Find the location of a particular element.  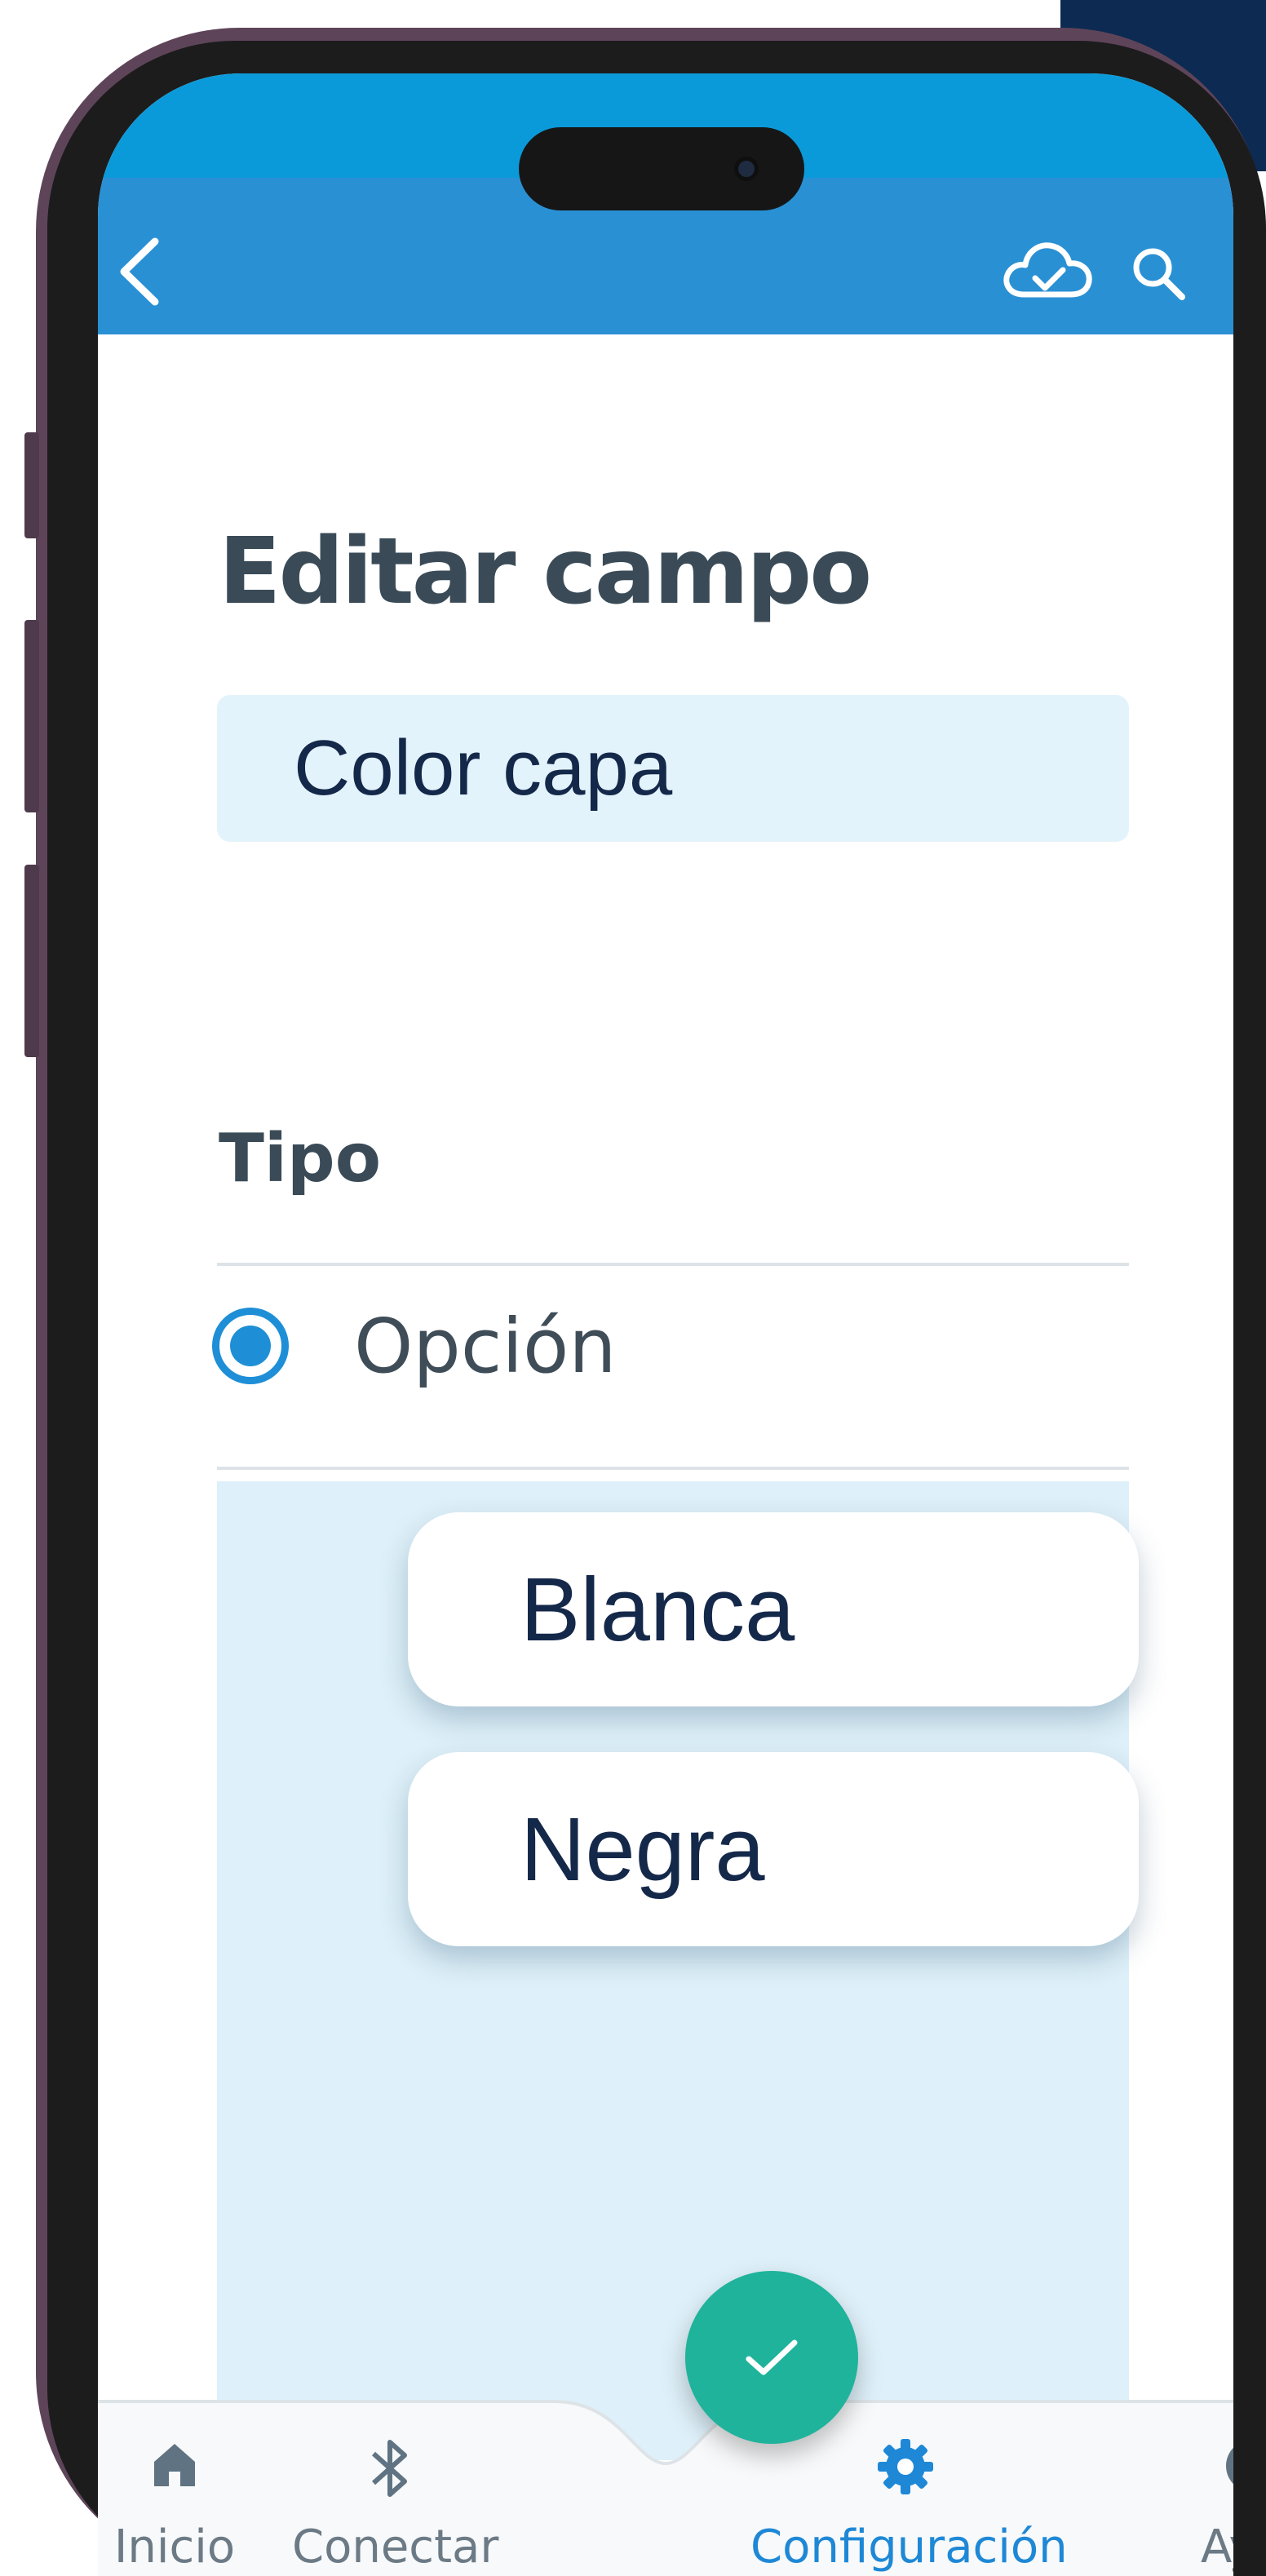

option-item: Negra is located at coordinates (774, 1849).